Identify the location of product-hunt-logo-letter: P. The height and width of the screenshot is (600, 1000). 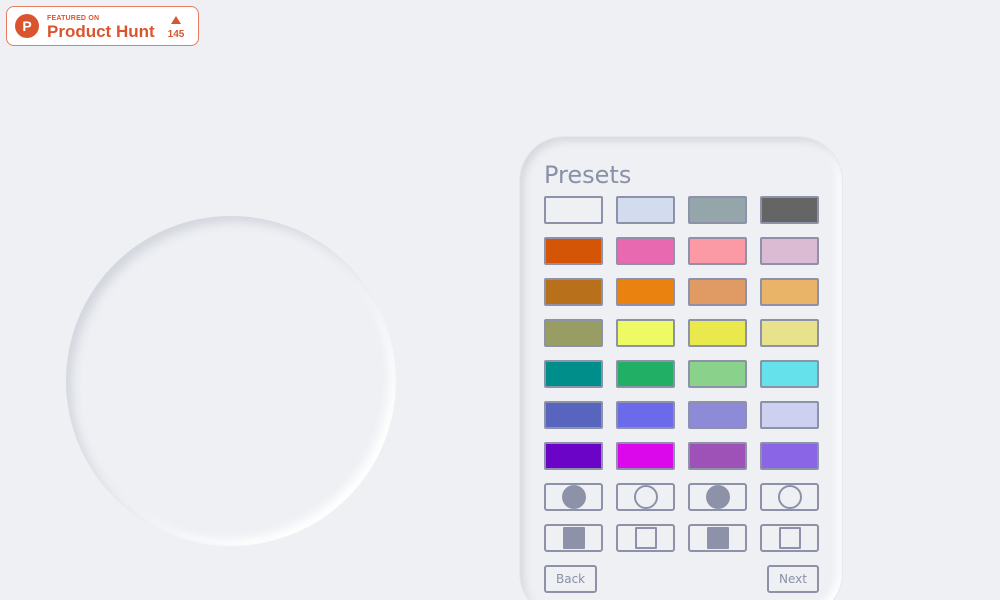
(26, 26).